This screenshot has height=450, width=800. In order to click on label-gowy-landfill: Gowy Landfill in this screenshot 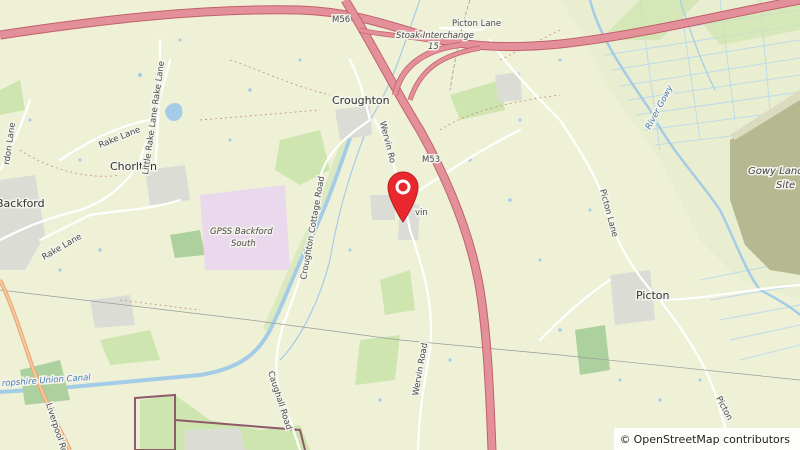, I will do `click(774, 171)`.